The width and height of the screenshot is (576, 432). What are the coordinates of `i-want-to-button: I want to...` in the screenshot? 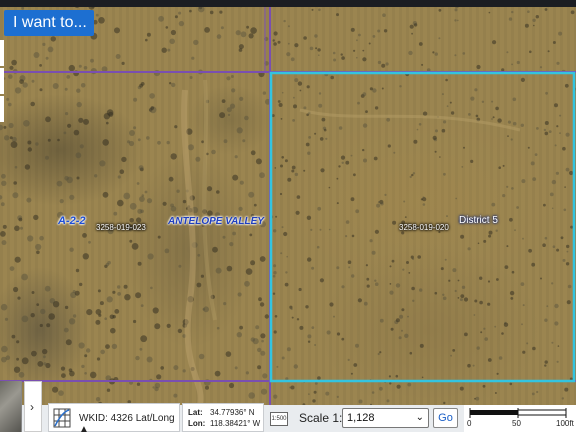 It's located at (49, 23).